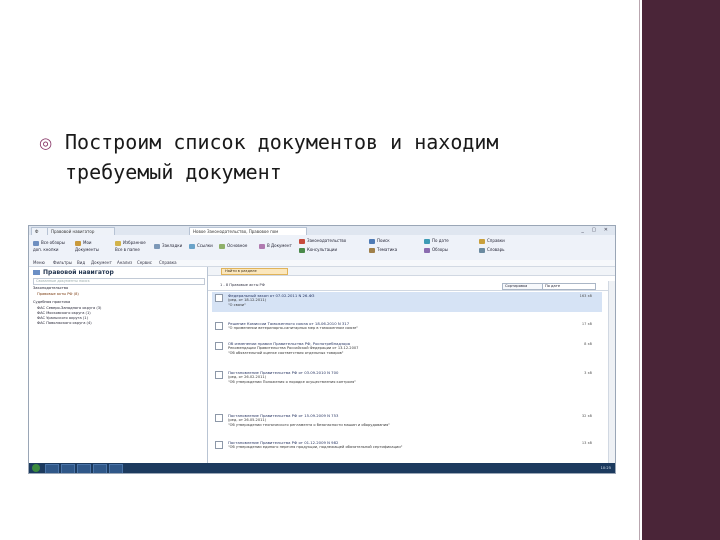 This screenshot has width=720, height=540. I want to click on consult-icon, so click(302, 250).